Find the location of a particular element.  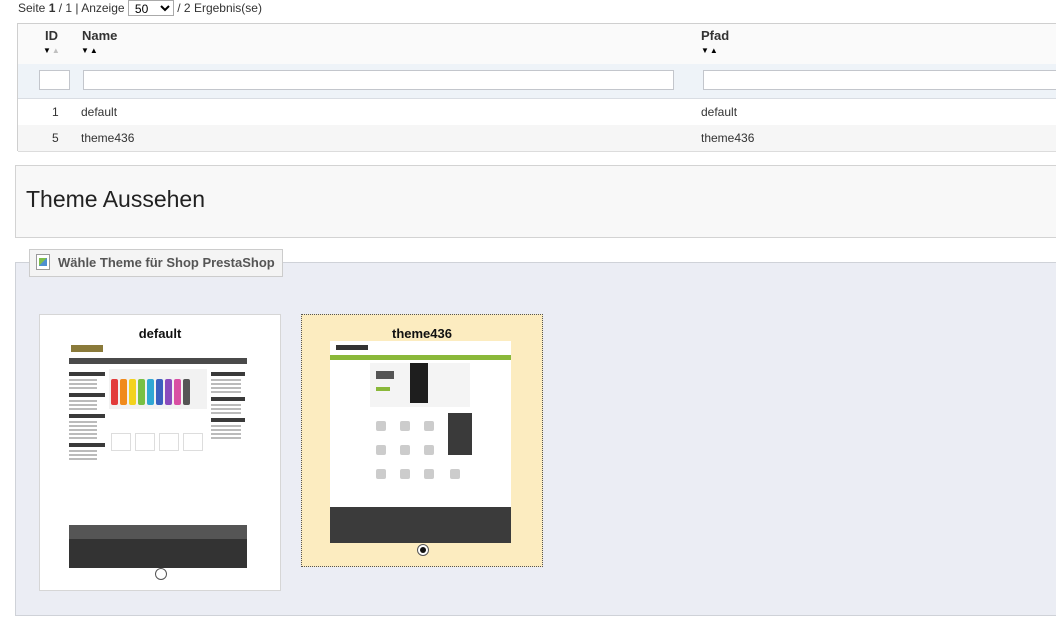

theme-appearance-panel: Theme Aussehen is located at coordinates (535, 201).